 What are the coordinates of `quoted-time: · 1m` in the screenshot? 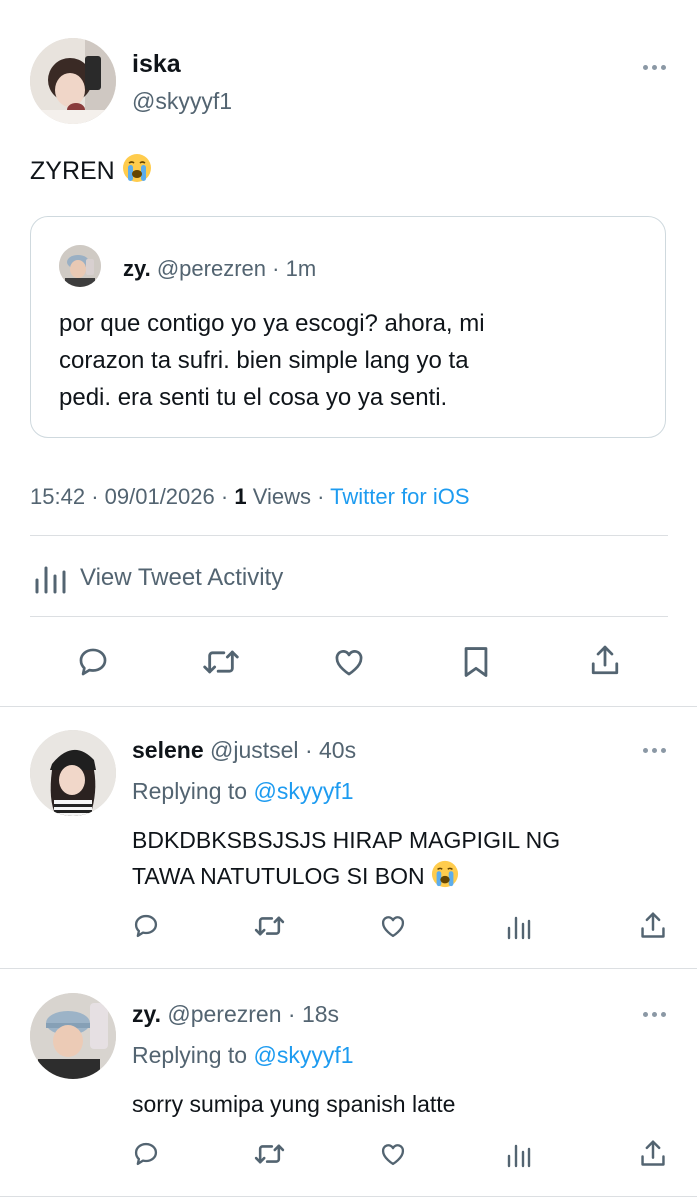 It's located at (294, 268).